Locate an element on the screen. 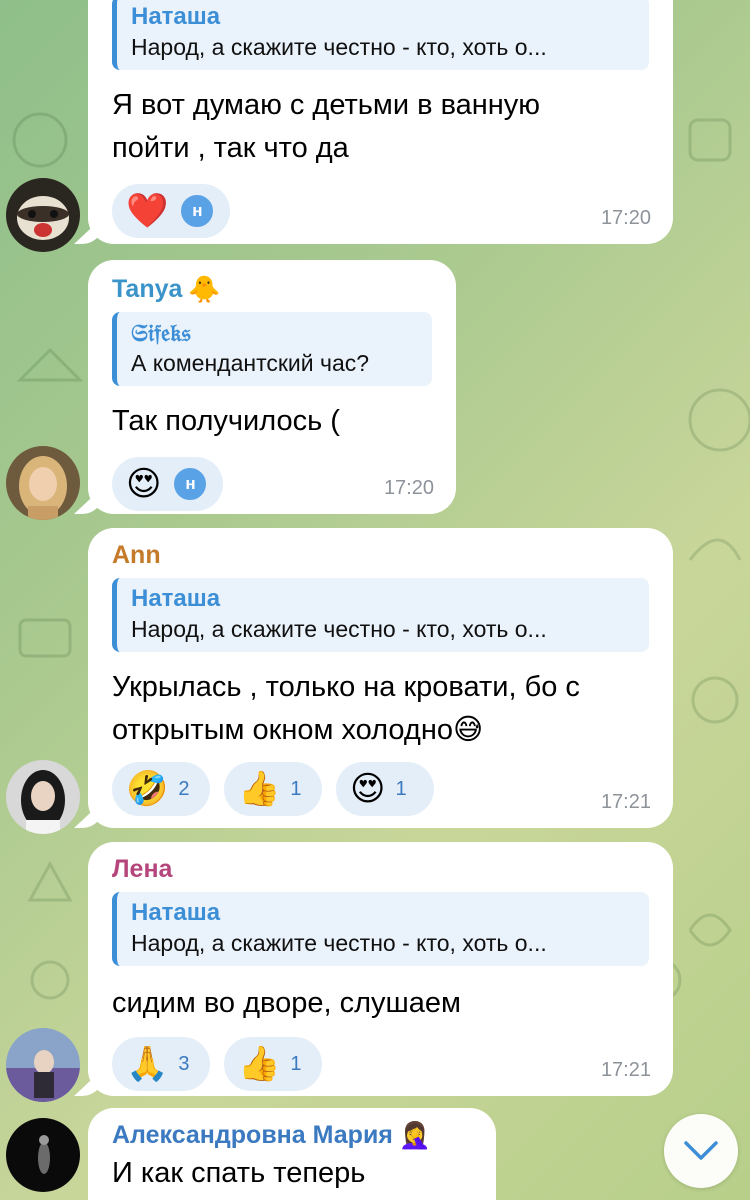  dark-hair-woman-avatar is located at coordinates (43, 797).